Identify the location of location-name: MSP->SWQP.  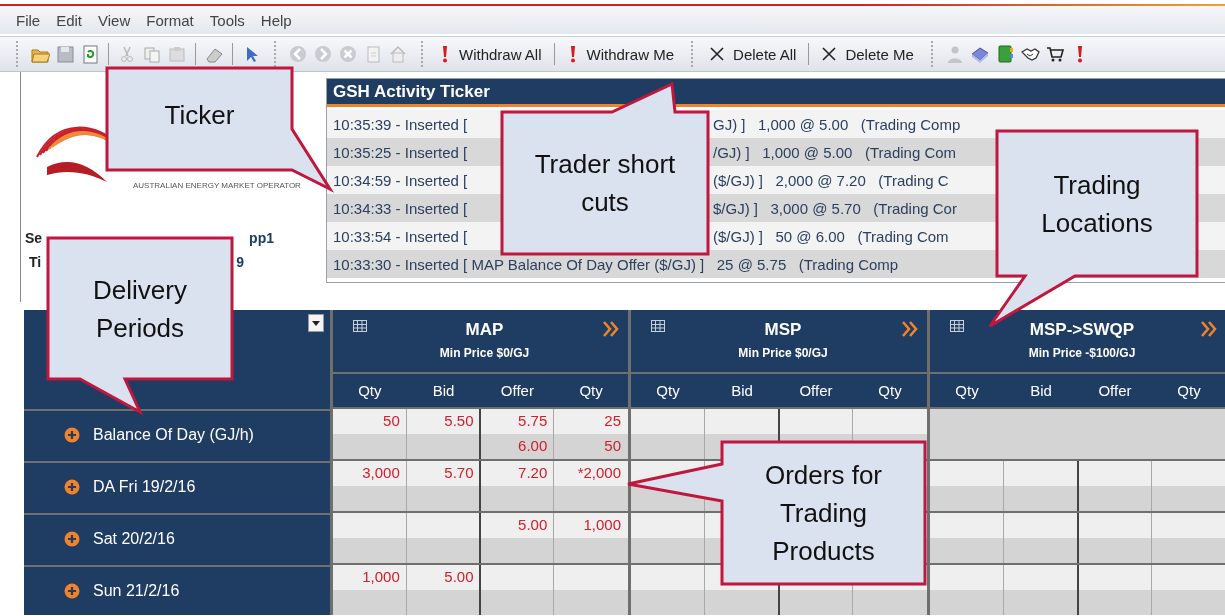
(1082, 330).